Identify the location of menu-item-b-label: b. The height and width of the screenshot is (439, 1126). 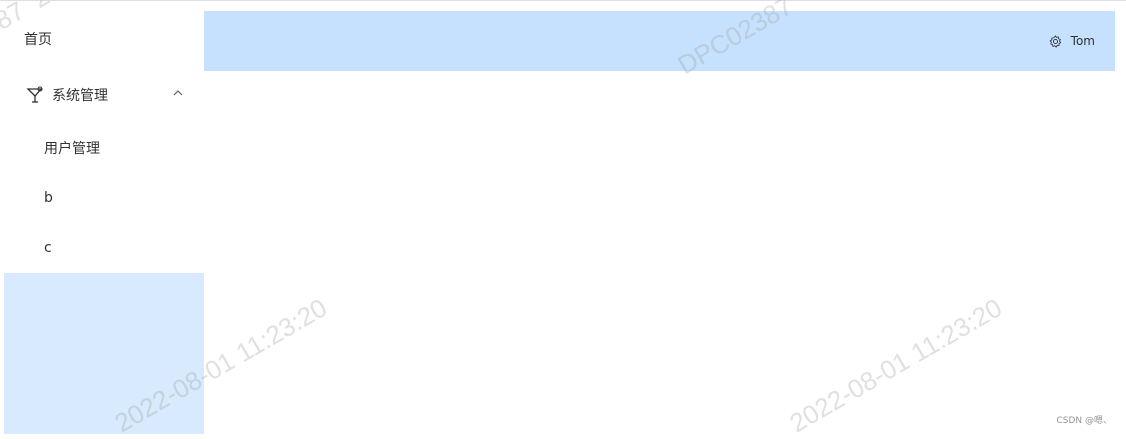
(48, 198).